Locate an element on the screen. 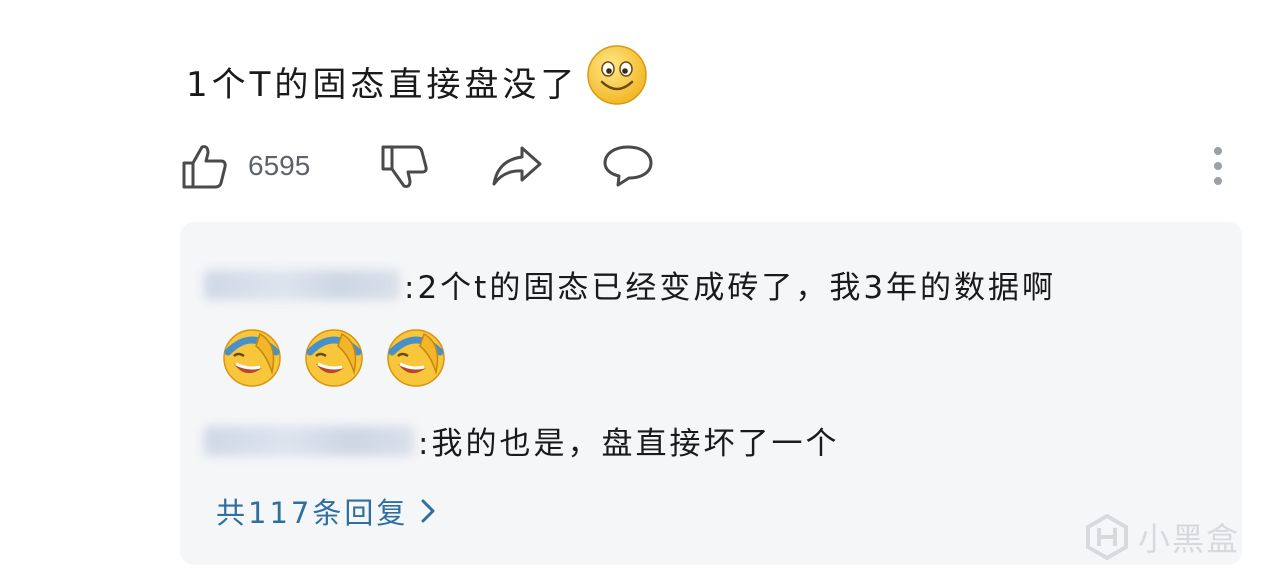  heybox-logo-icon is located at coordinates (1107, 537).